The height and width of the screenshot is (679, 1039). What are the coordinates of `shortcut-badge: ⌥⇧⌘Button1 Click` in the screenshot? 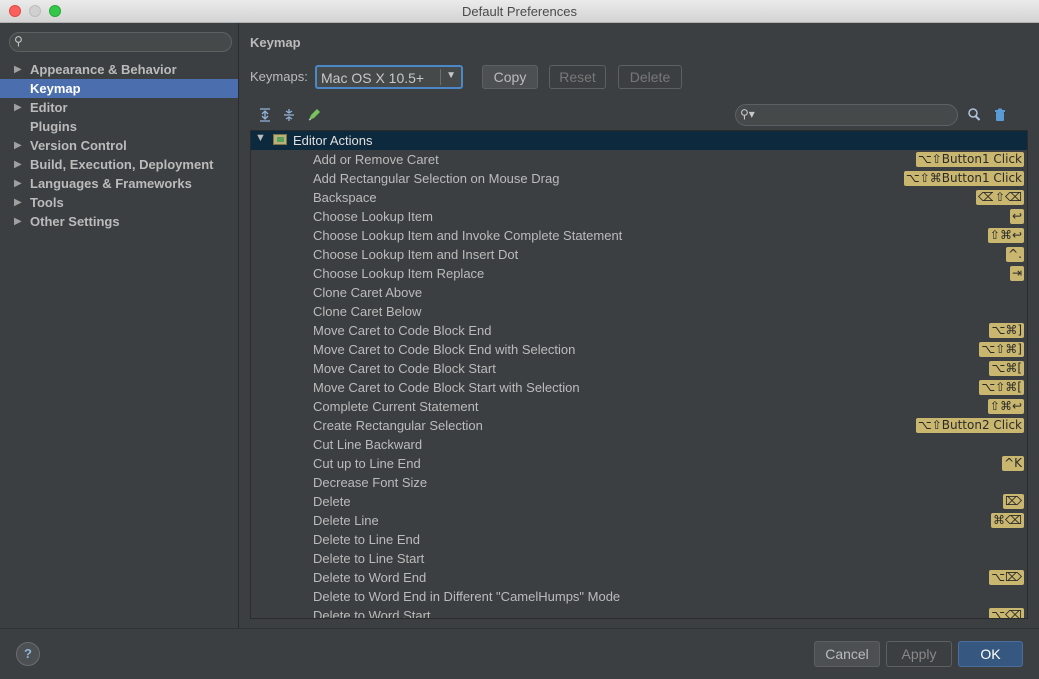 It's located at (963, 178).